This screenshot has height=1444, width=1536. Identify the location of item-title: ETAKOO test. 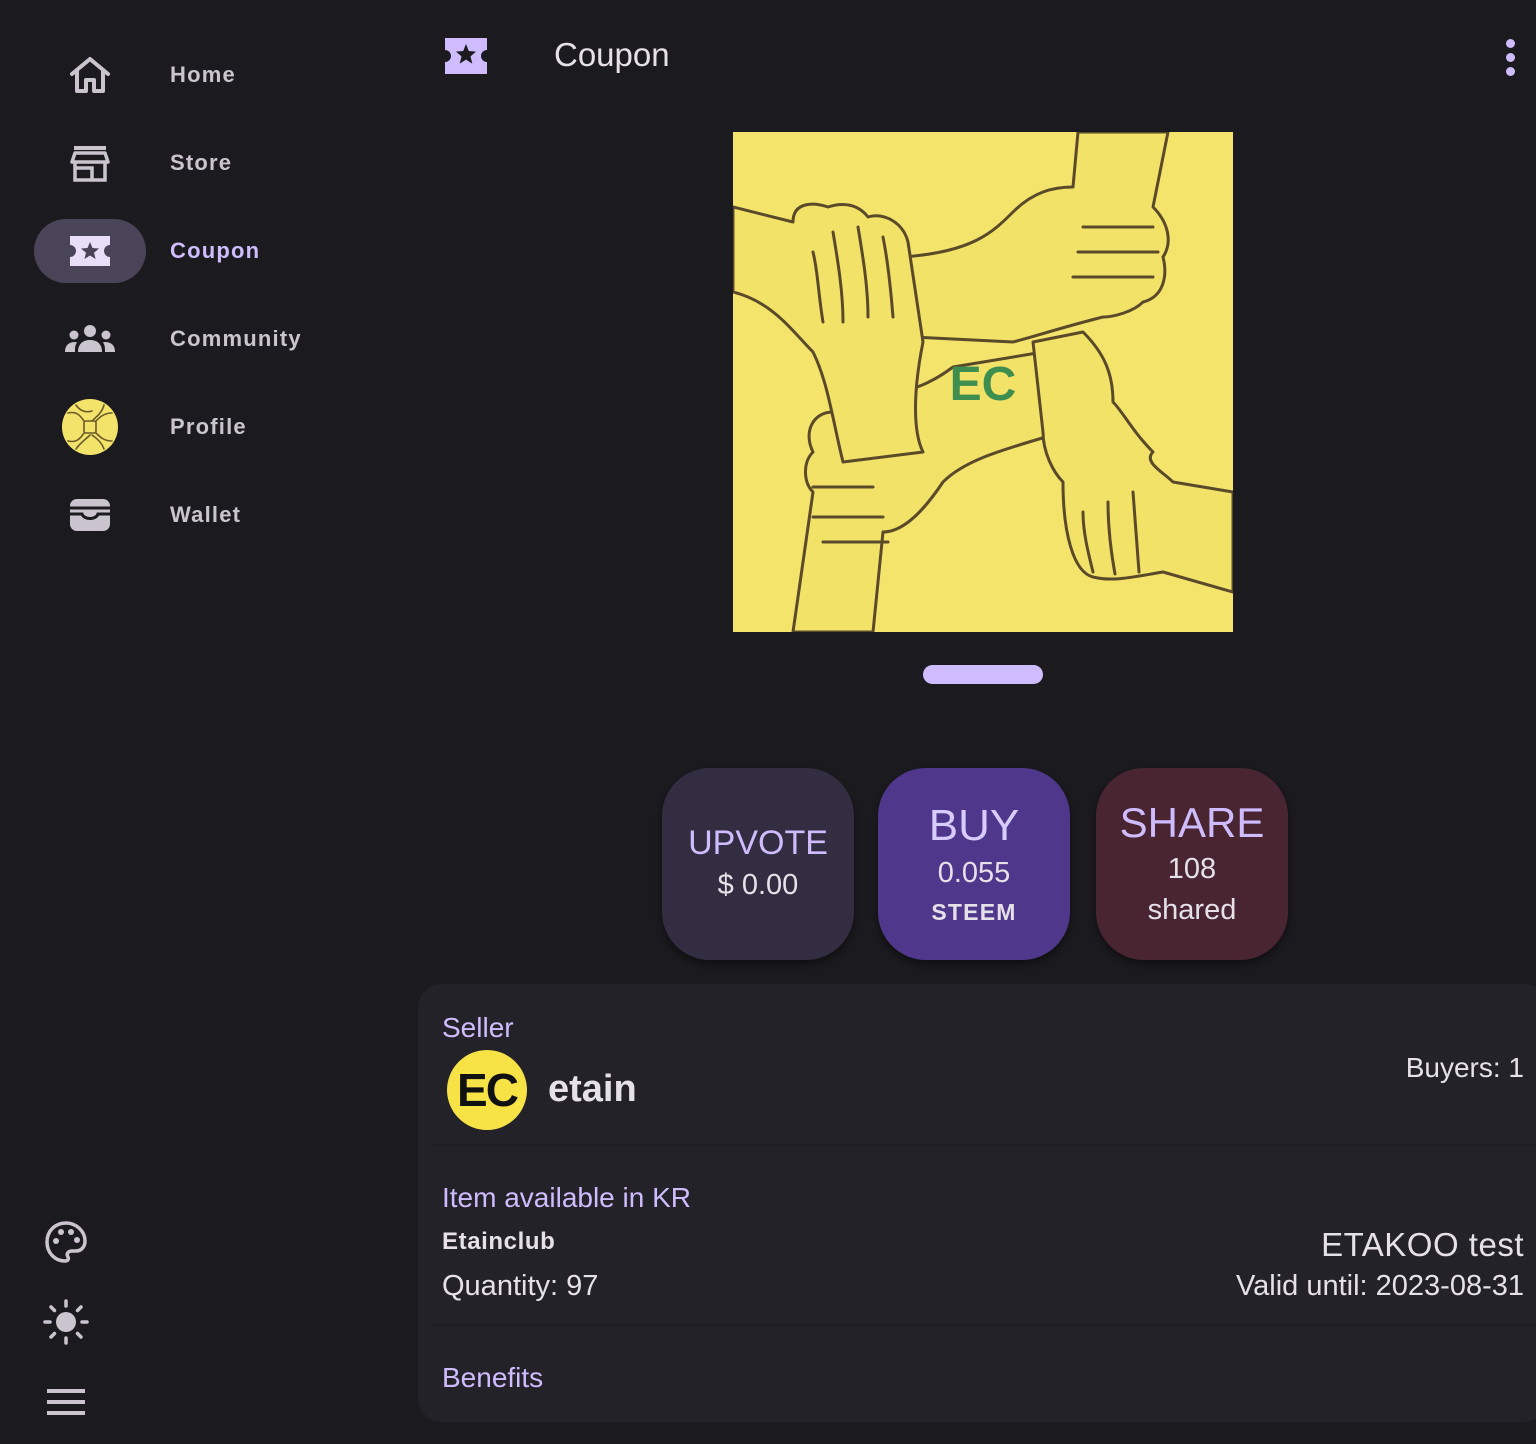
(1422, 1244).